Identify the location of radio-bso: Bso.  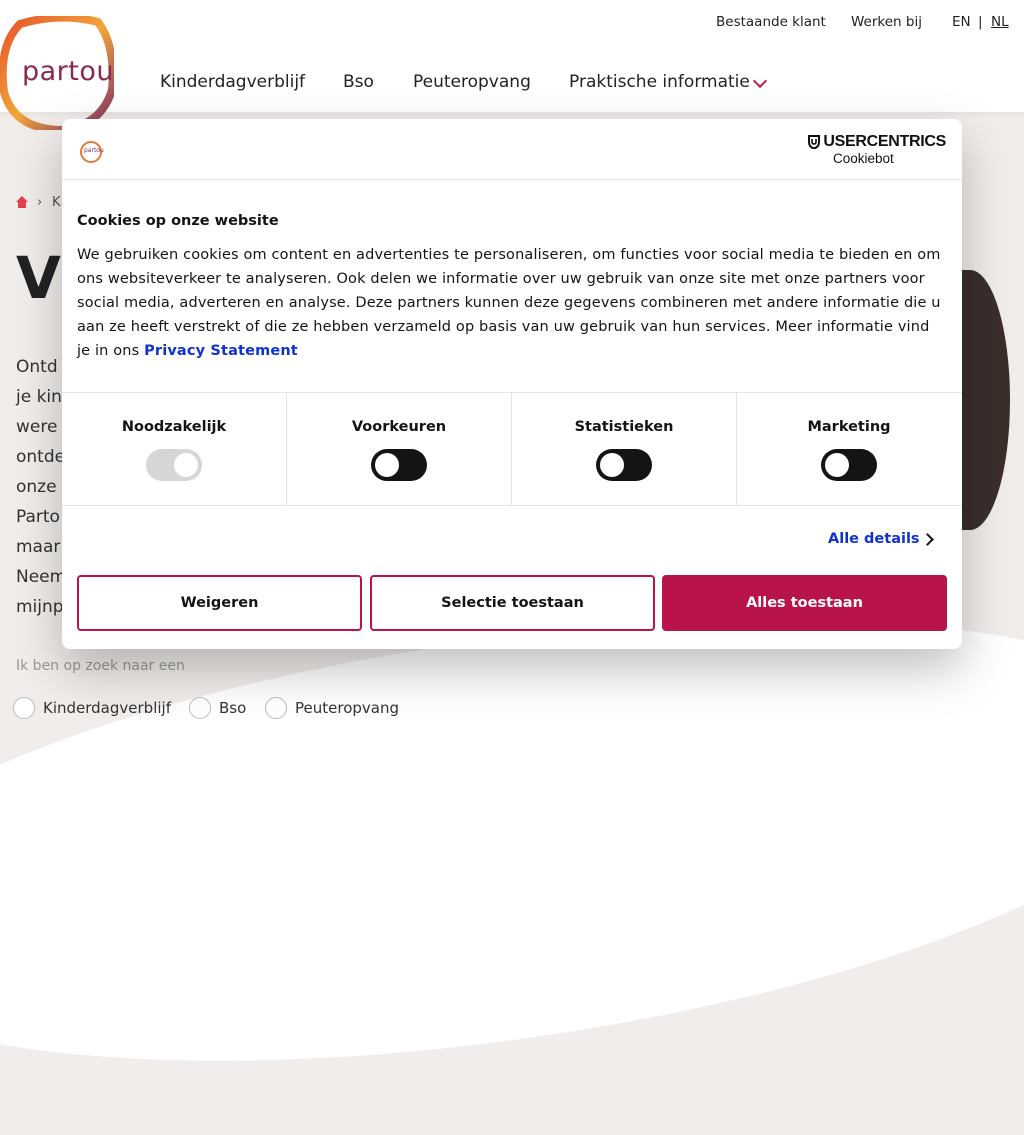
(217, 708).